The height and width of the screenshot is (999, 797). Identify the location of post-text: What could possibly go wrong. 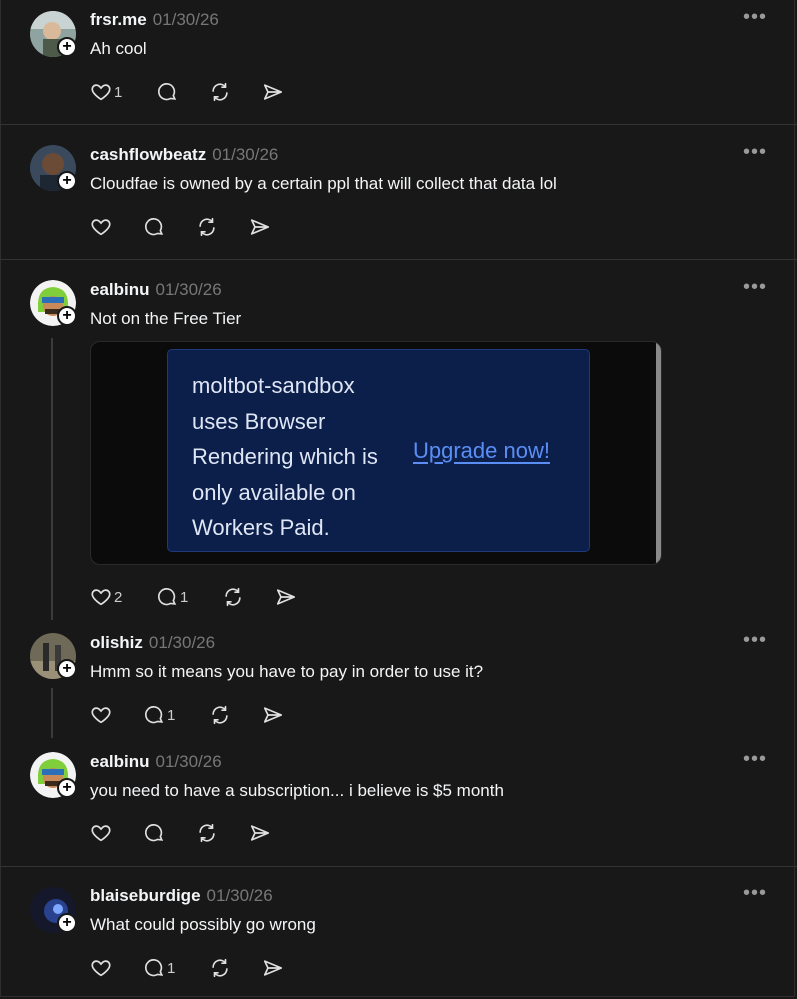
(203, 924).